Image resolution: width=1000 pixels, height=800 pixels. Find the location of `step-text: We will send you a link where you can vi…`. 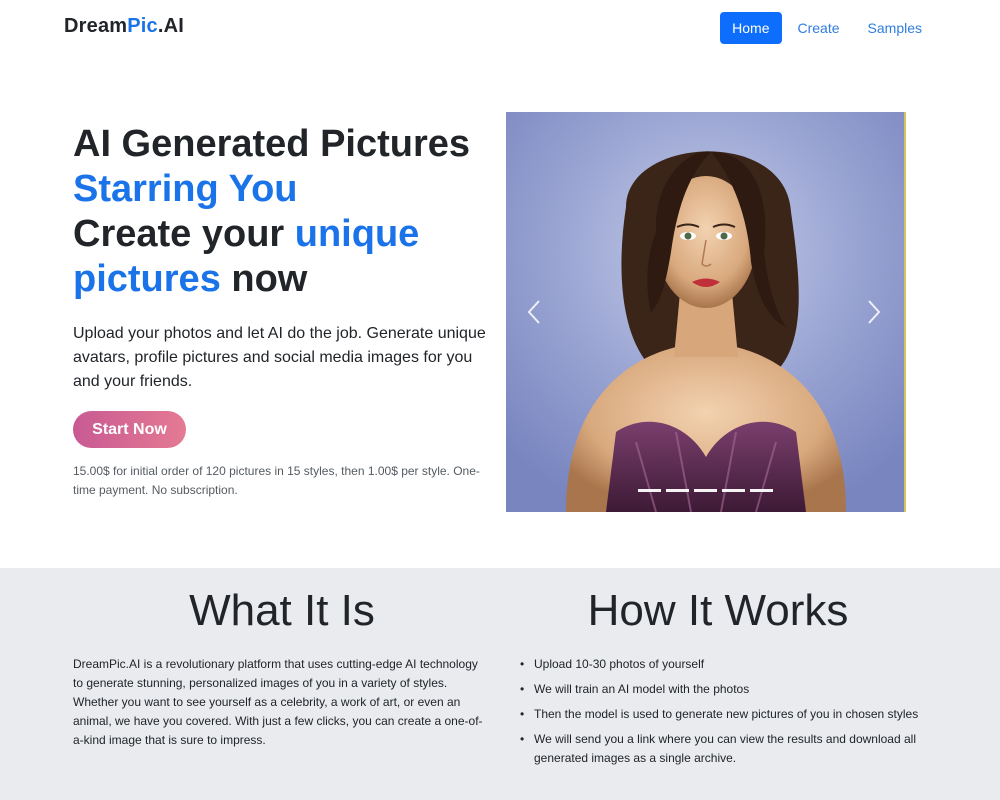

step-text: We will send you a link where you can vi… is located at coordinates (725, 748).